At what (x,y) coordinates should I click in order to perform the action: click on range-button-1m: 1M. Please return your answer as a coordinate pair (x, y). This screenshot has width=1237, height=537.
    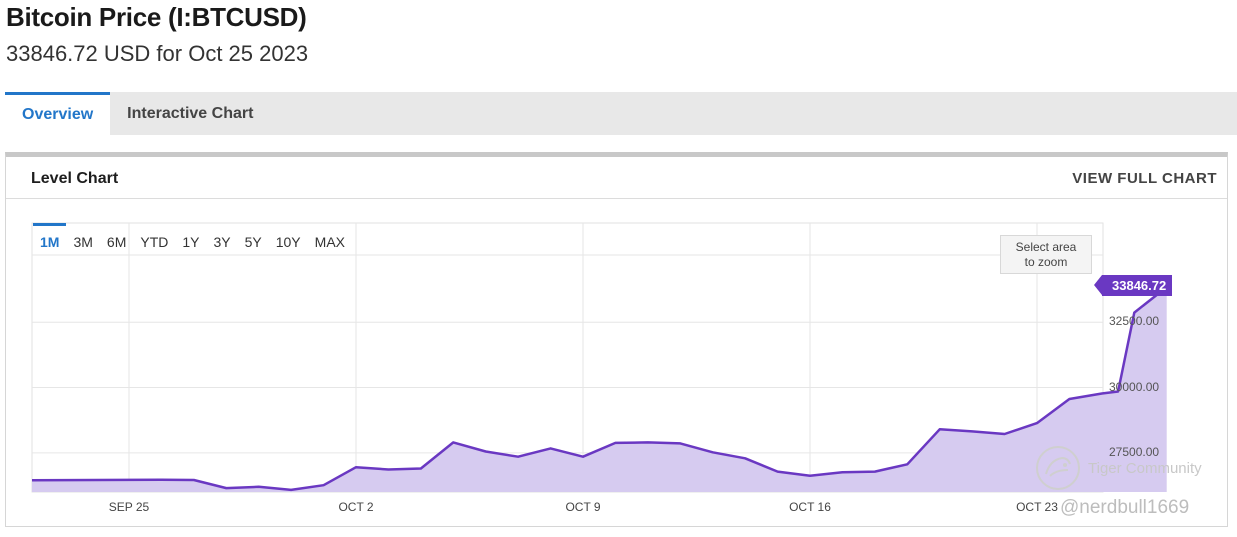
    Looking at the image, I should click on (50, 238).